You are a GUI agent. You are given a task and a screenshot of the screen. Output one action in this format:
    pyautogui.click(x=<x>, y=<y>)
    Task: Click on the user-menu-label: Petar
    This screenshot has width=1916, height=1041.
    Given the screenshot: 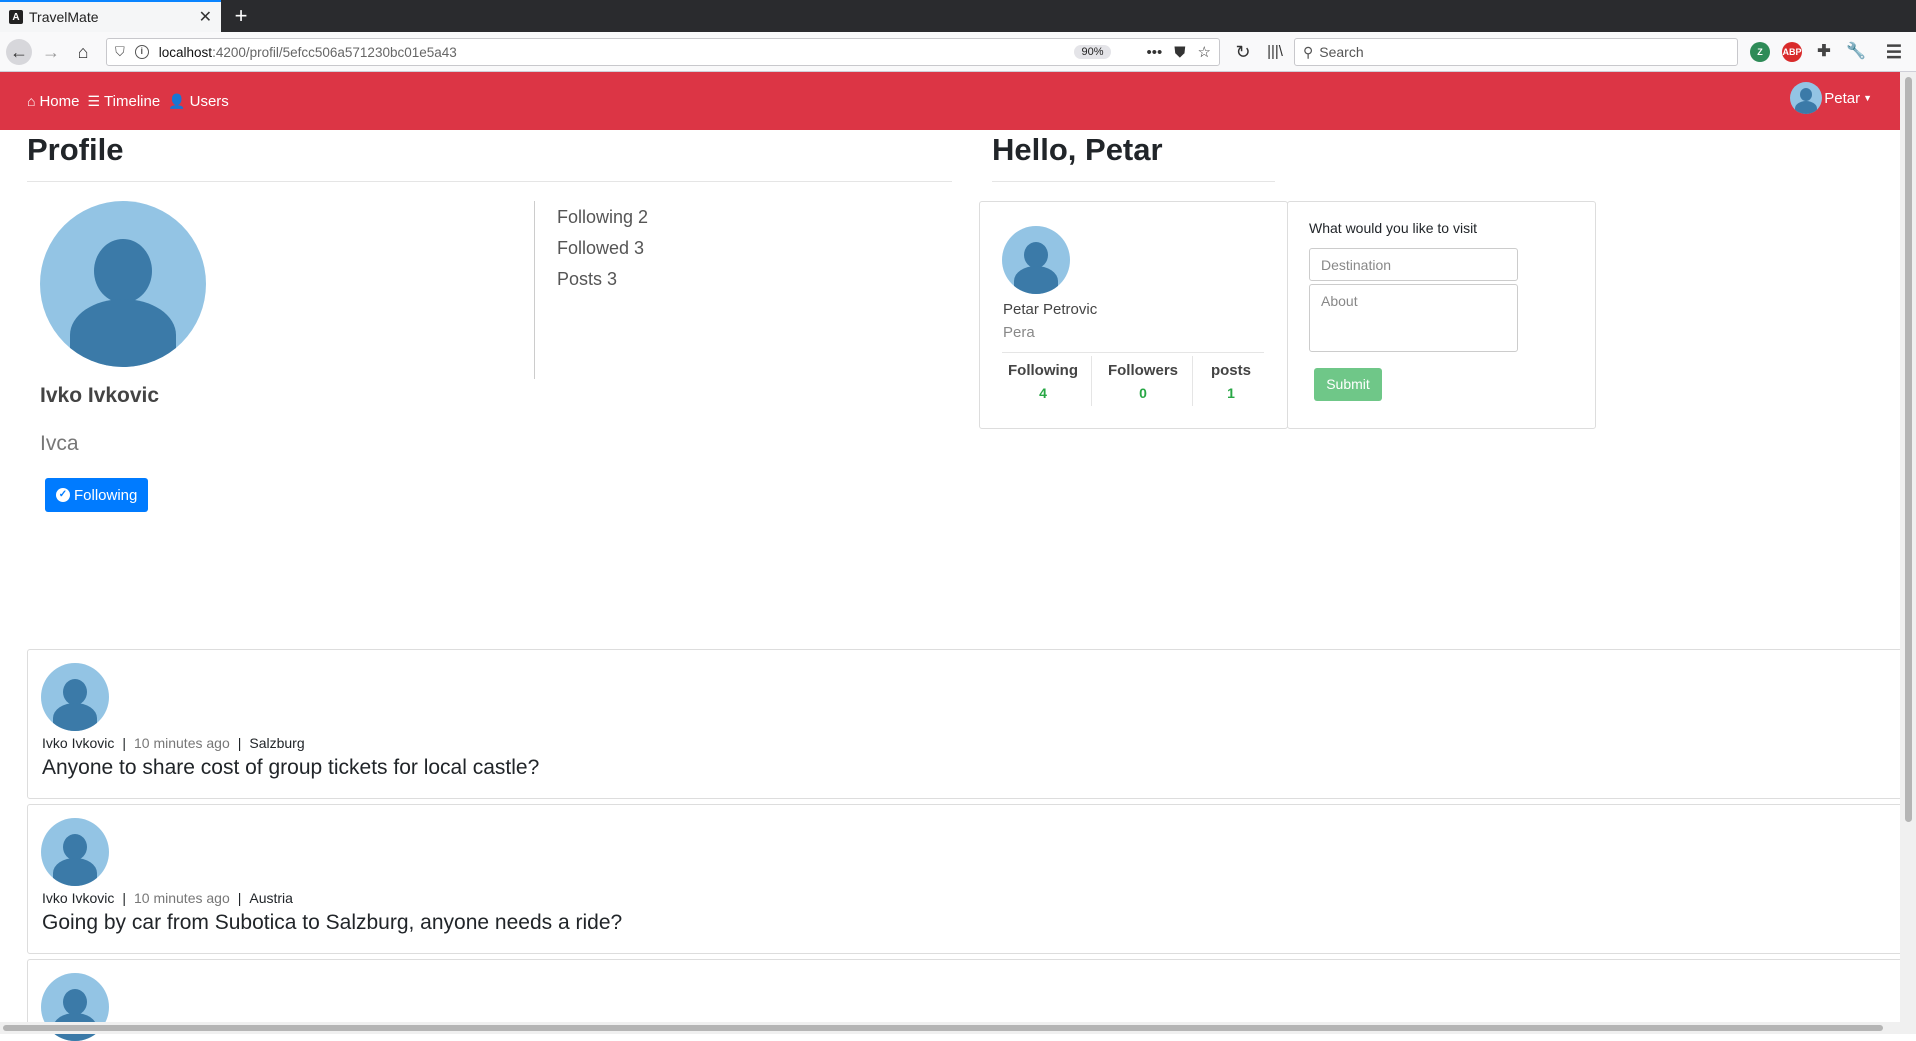 What is the action you would take?
    pyautogui.click(x=1842, y=98)
    